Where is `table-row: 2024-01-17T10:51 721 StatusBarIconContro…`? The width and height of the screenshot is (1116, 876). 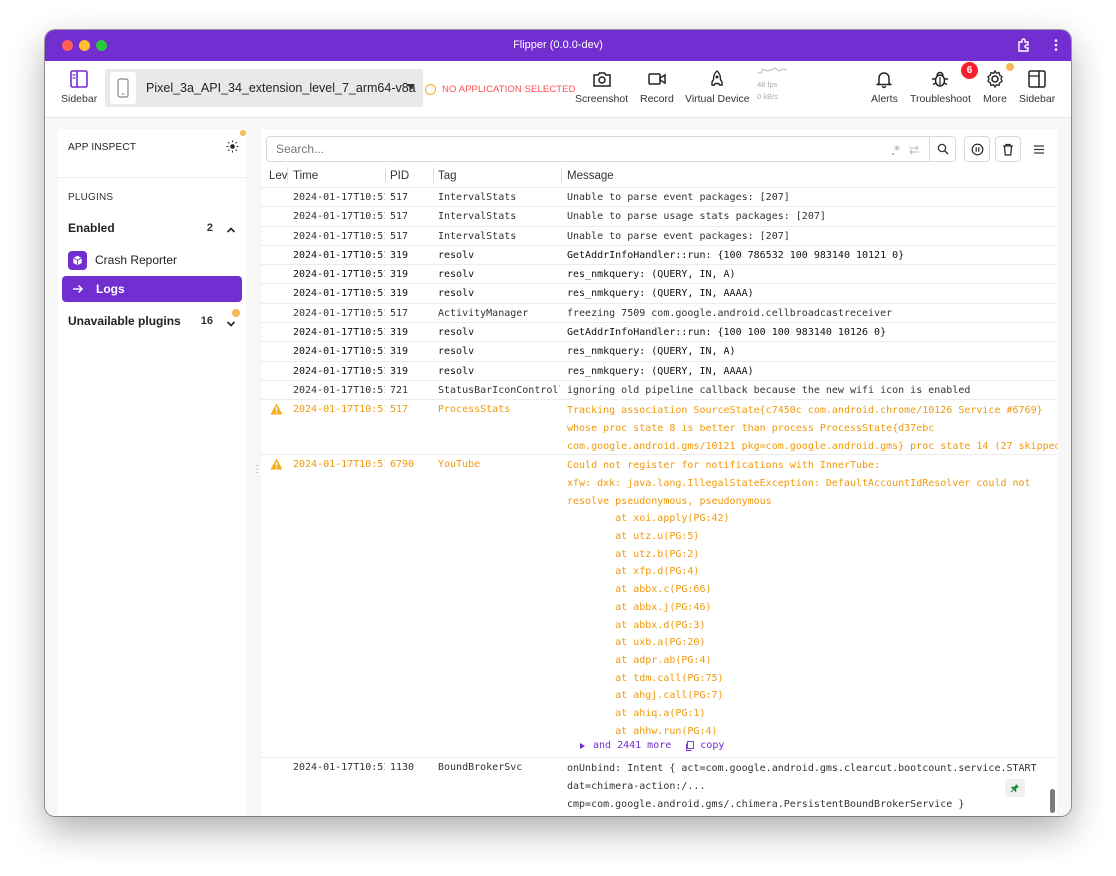 table-row: 2024-01-17T10:51 721 StatusBarIconContro… is located at coordinates (659, 389).